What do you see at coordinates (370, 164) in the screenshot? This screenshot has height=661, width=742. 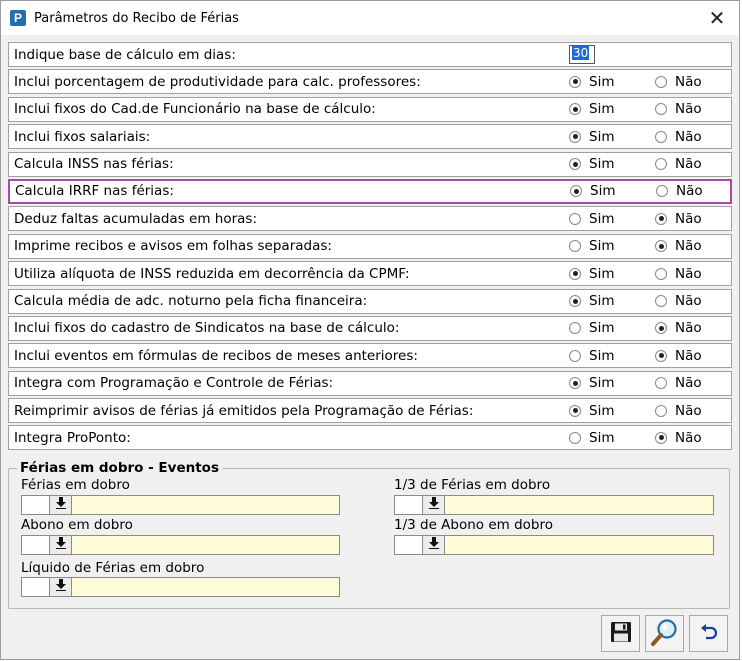 I see `option-row: Calcula INSS nas férias: Sim Não` at bounding box center [370, 164].